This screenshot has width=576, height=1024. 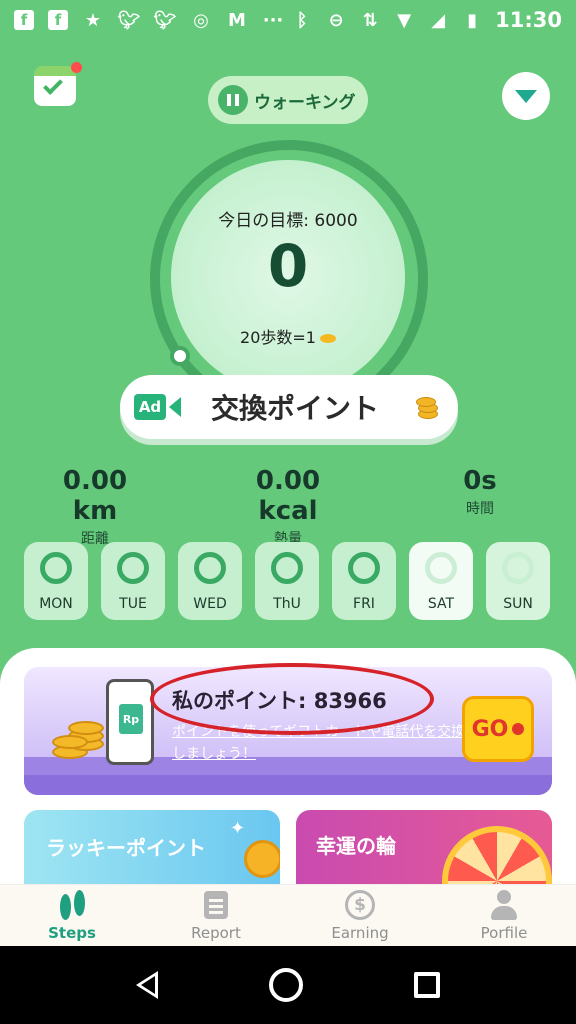 I want to click on tab-report-label: Report, so click(x=216, y=932).